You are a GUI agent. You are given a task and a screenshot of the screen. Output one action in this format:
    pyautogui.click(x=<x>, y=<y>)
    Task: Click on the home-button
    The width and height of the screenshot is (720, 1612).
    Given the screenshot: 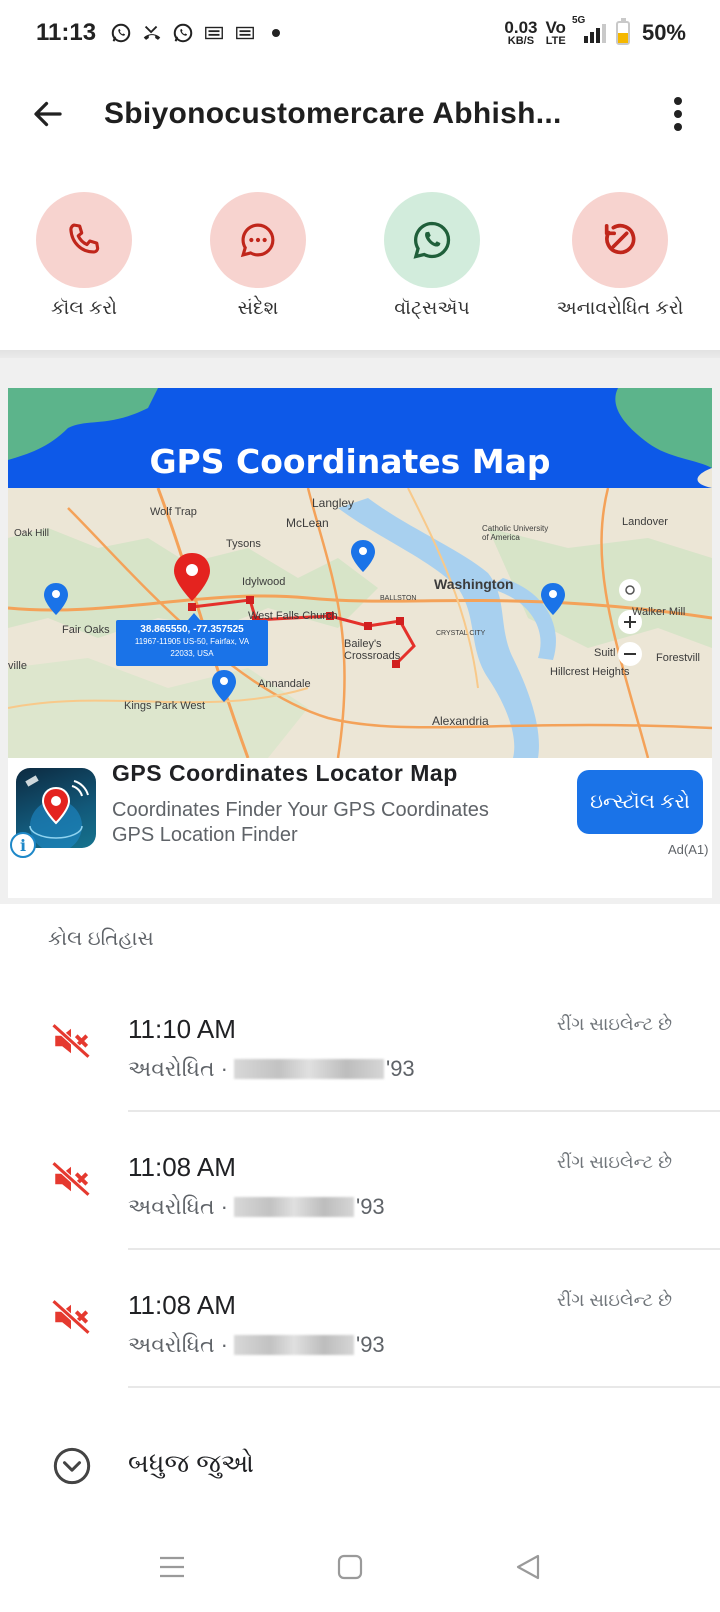 What is the action you would take?
    pyautogui.click(x=350, y=1567)
    